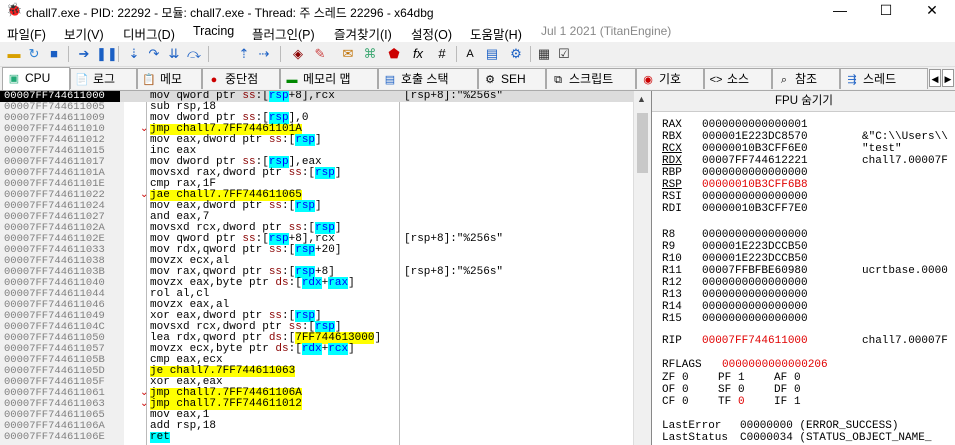  Describe the element at coordinates (642, 143) in the screenshot. I see `scrollbar-thumb` at that location.